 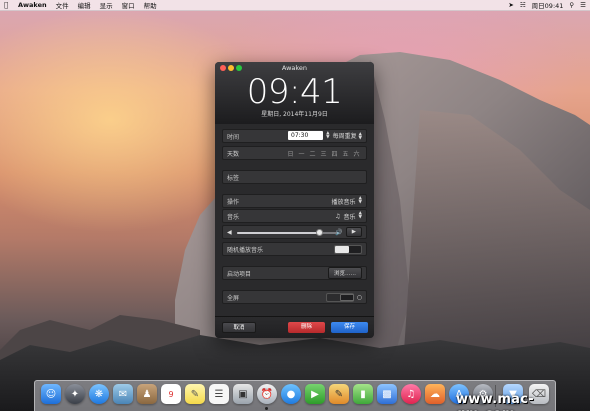 What do you see at coordinates (171, 394) in the screenshot?
I see `calendar-icon: 9` at bounding box center [171, 394].